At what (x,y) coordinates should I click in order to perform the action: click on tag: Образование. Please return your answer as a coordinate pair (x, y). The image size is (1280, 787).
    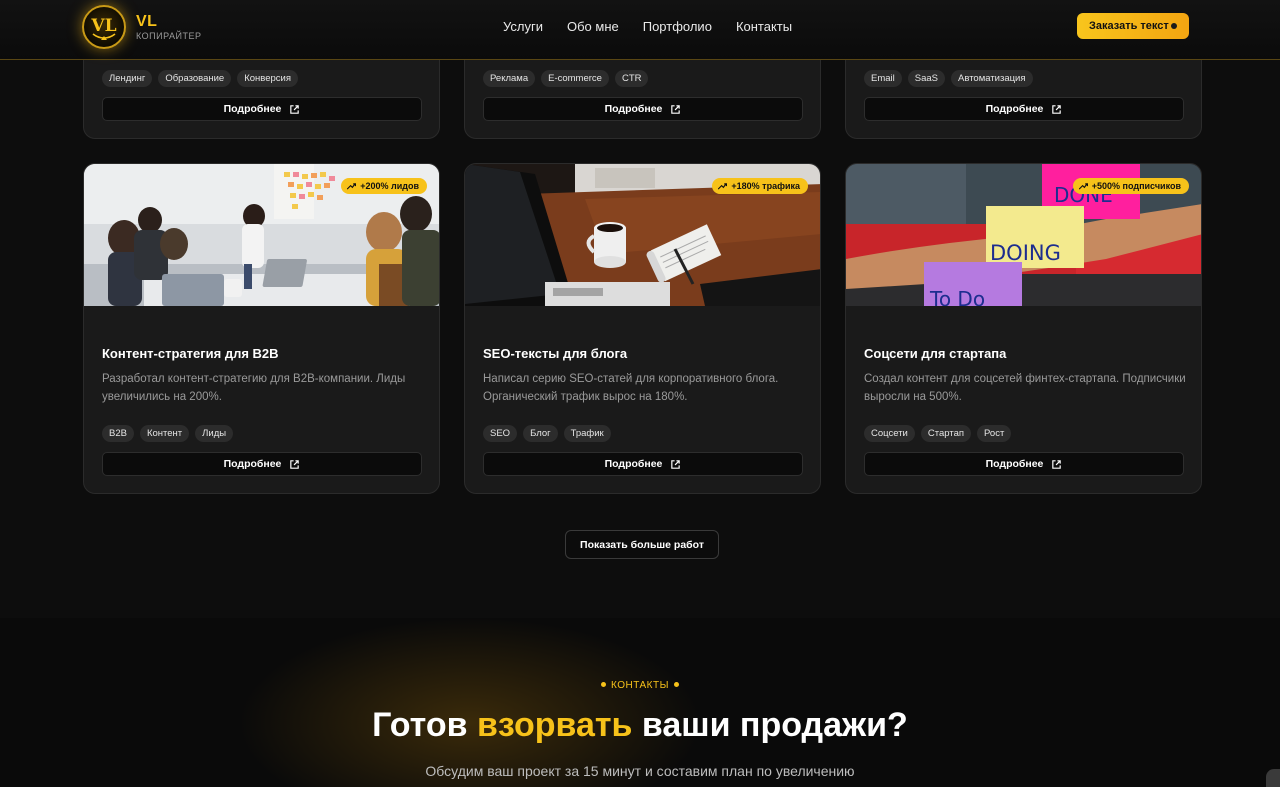
    Looking at the image, I should click on (195, 78).